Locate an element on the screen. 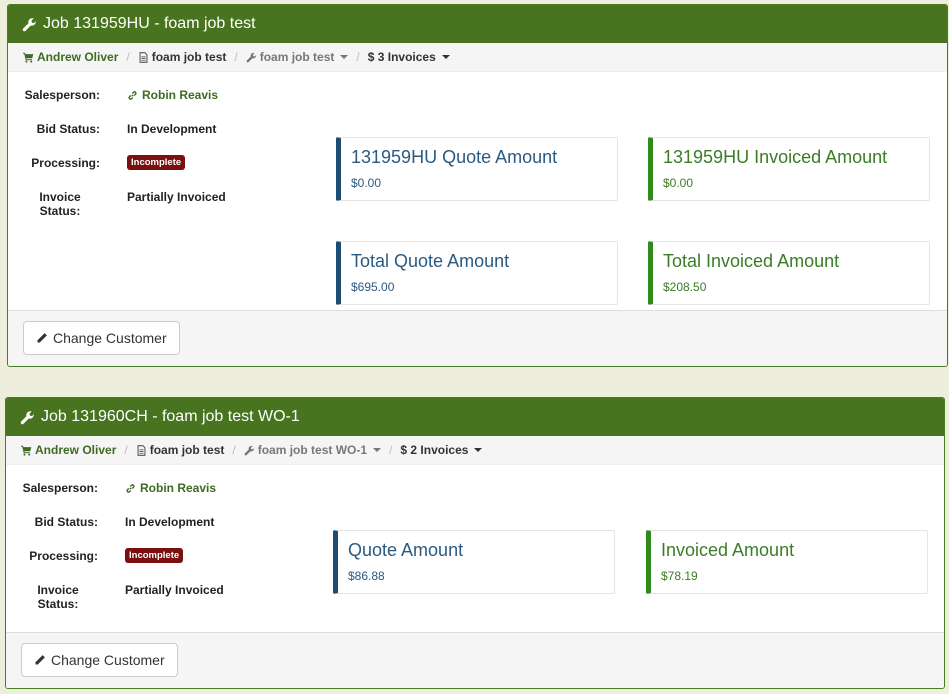  card-title: 131959HU Invoiced Amount is located at coordinates (775, 157).